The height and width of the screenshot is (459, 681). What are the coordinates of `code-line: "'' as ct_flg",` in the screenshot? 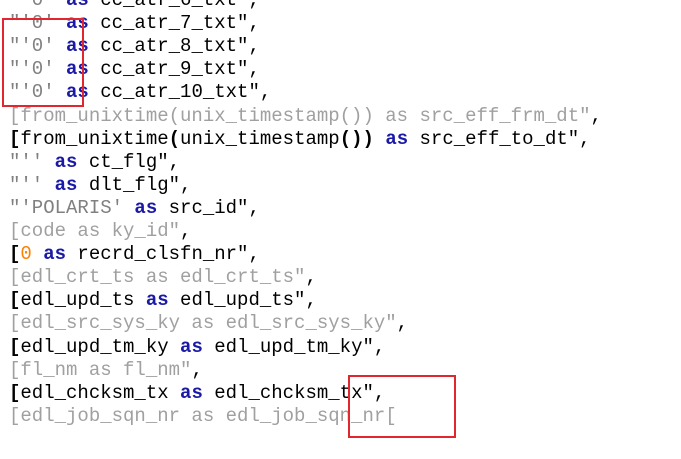 It's located at (94, 162).